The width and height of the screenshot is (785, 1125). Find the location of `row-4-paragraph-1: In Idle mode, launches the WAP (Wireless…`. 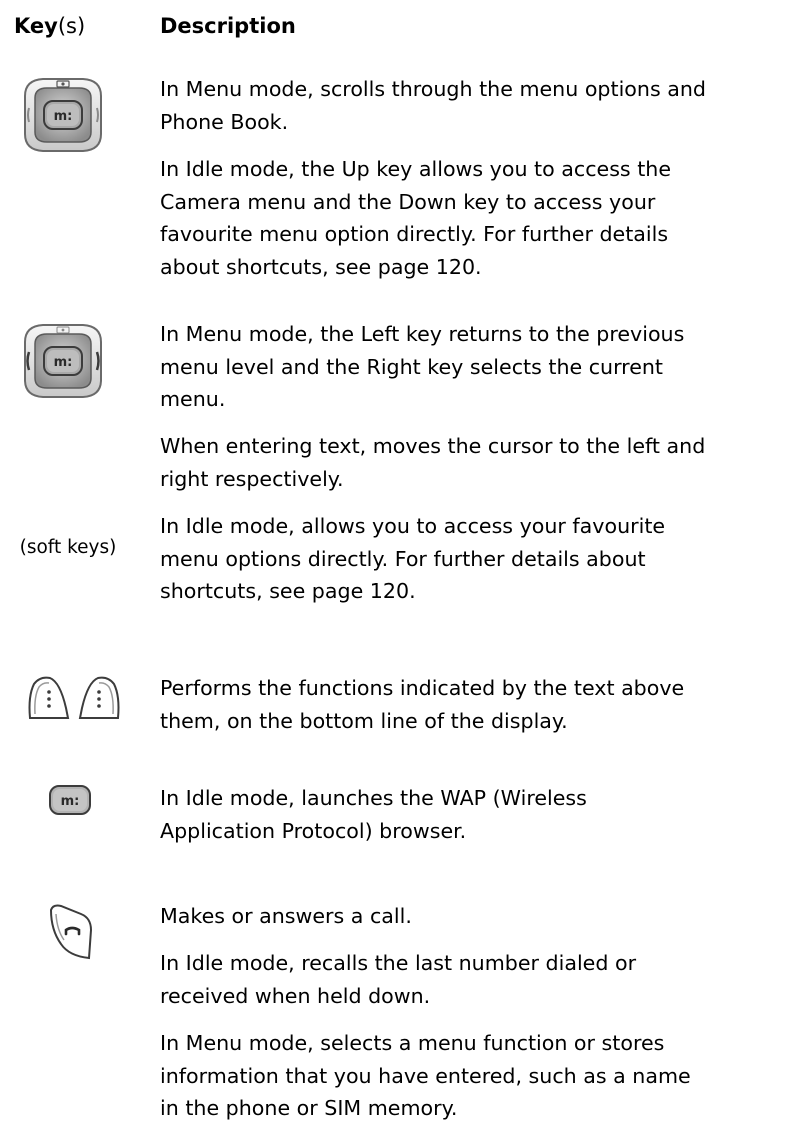

row-4-paragraph-1: In Idle mode, launches the WAP (Wireless… is located at coordinates (373, 814).